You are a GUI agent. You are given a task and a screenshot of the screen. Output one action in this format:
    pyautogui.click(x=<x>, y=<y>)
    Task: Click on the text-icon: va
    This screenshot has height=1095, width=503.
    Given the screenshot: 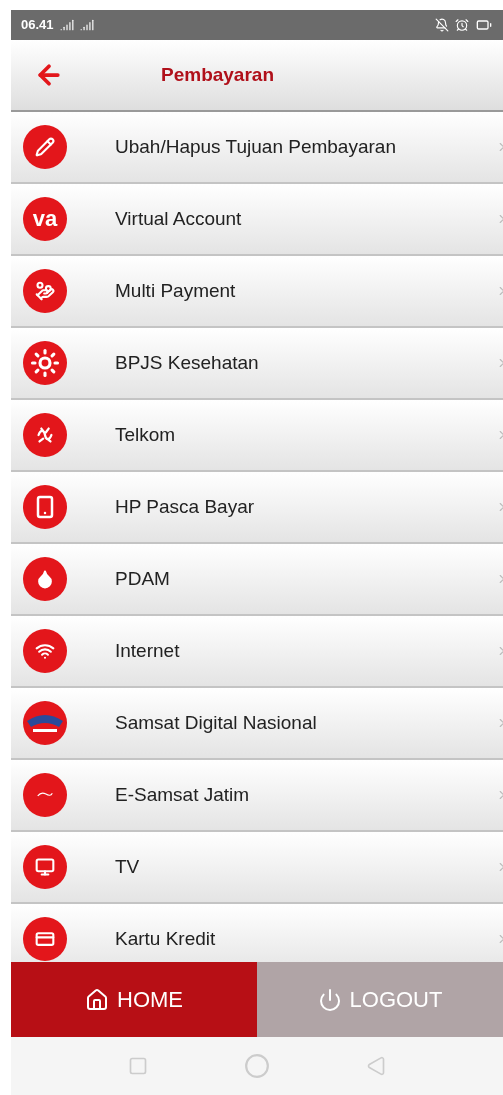 What is the action you would take?
    pyautogui.click(x=45, y=219)
    